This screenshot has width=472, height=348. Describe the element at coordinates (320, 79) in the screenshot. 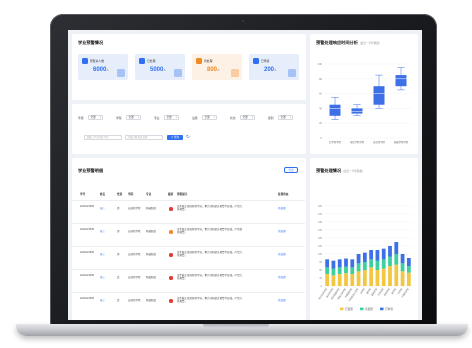

I see `y-tick-label: 80` at that location.